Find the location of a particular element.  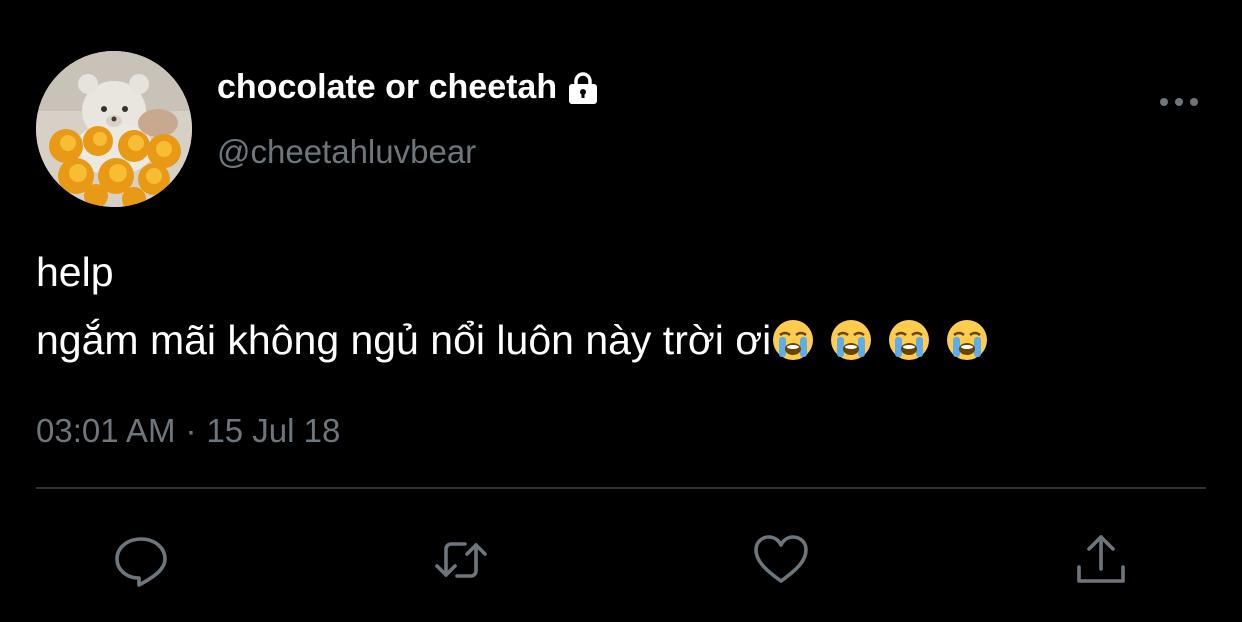

more-options-icon is located at coordinates (1179, 102).